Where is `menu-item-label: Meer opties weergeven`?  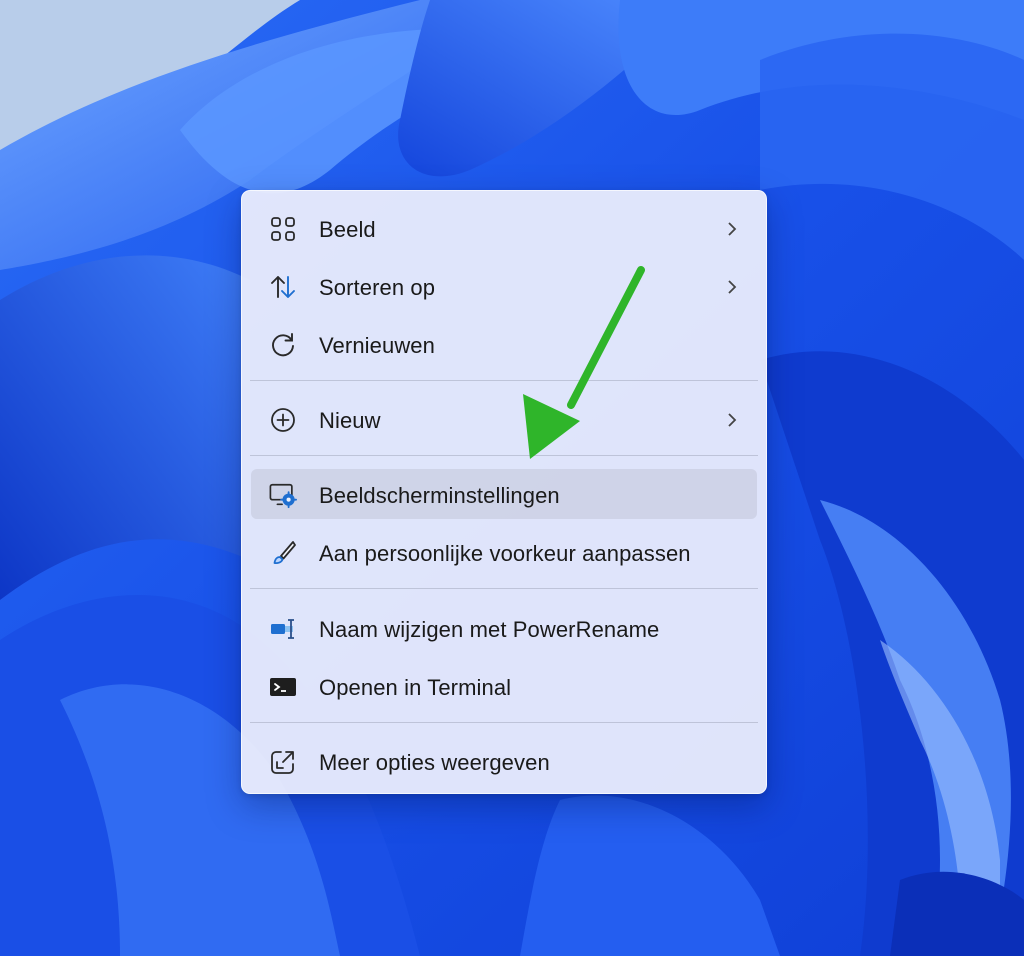
menu-item-label: Meer opties weergeven is located at coordinates (434, 762).